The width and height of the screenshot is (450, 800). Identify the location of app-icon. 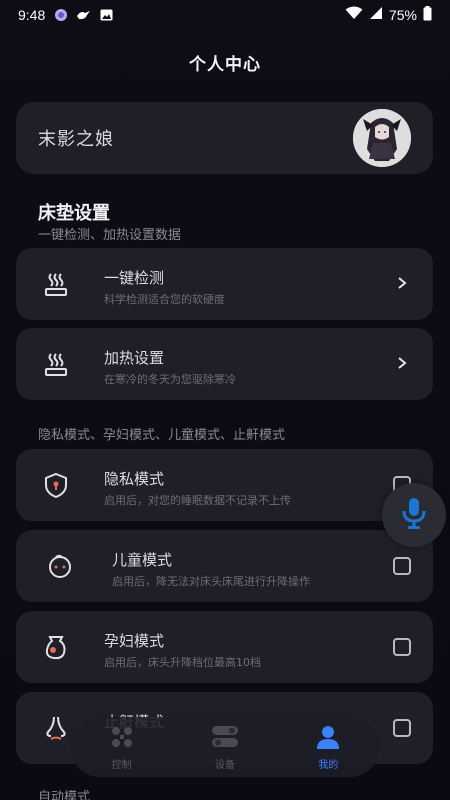
(60, 15).